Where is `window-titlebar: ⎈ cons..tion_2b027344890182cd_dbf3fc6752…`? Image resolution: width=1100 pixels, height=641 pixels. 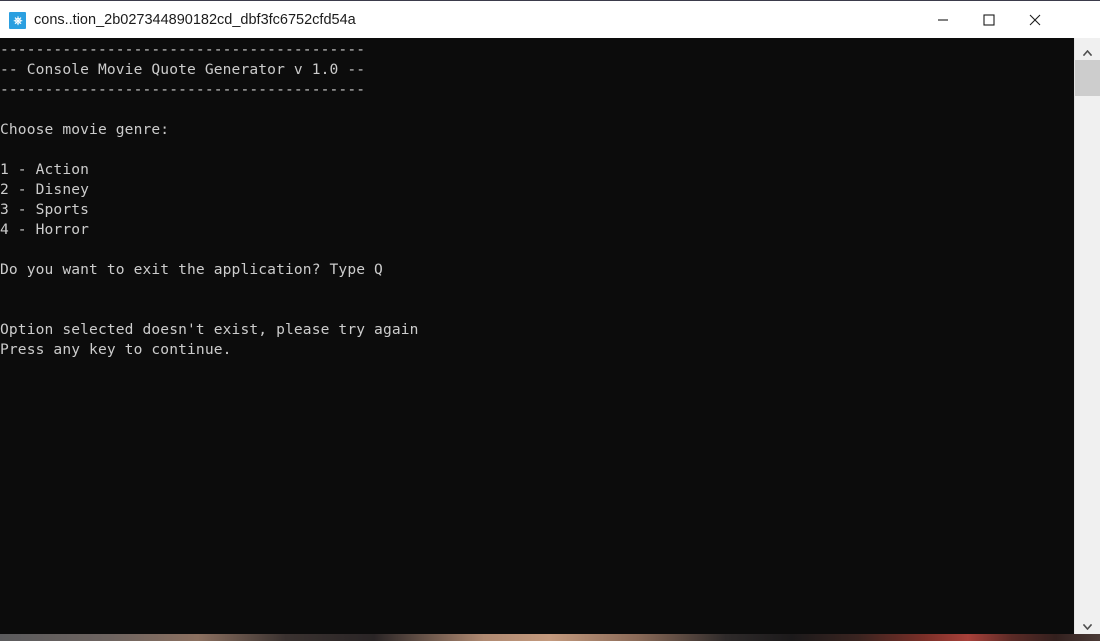
window-titlebar: ⎈ cons..tion_2b027344890182cd_dbf3fc6752… is located at coordinates (550, 19).